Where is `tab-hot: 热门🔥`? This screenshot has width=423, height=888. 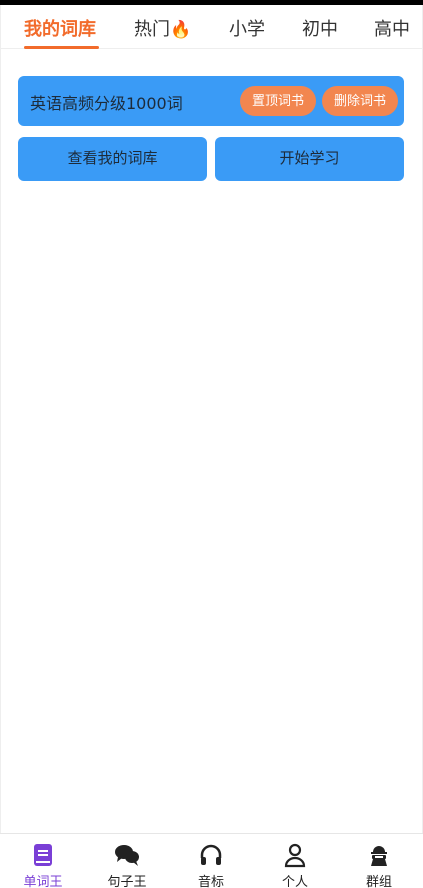
tab-hot: 热门🔥 is located at coordinates (162, 28).